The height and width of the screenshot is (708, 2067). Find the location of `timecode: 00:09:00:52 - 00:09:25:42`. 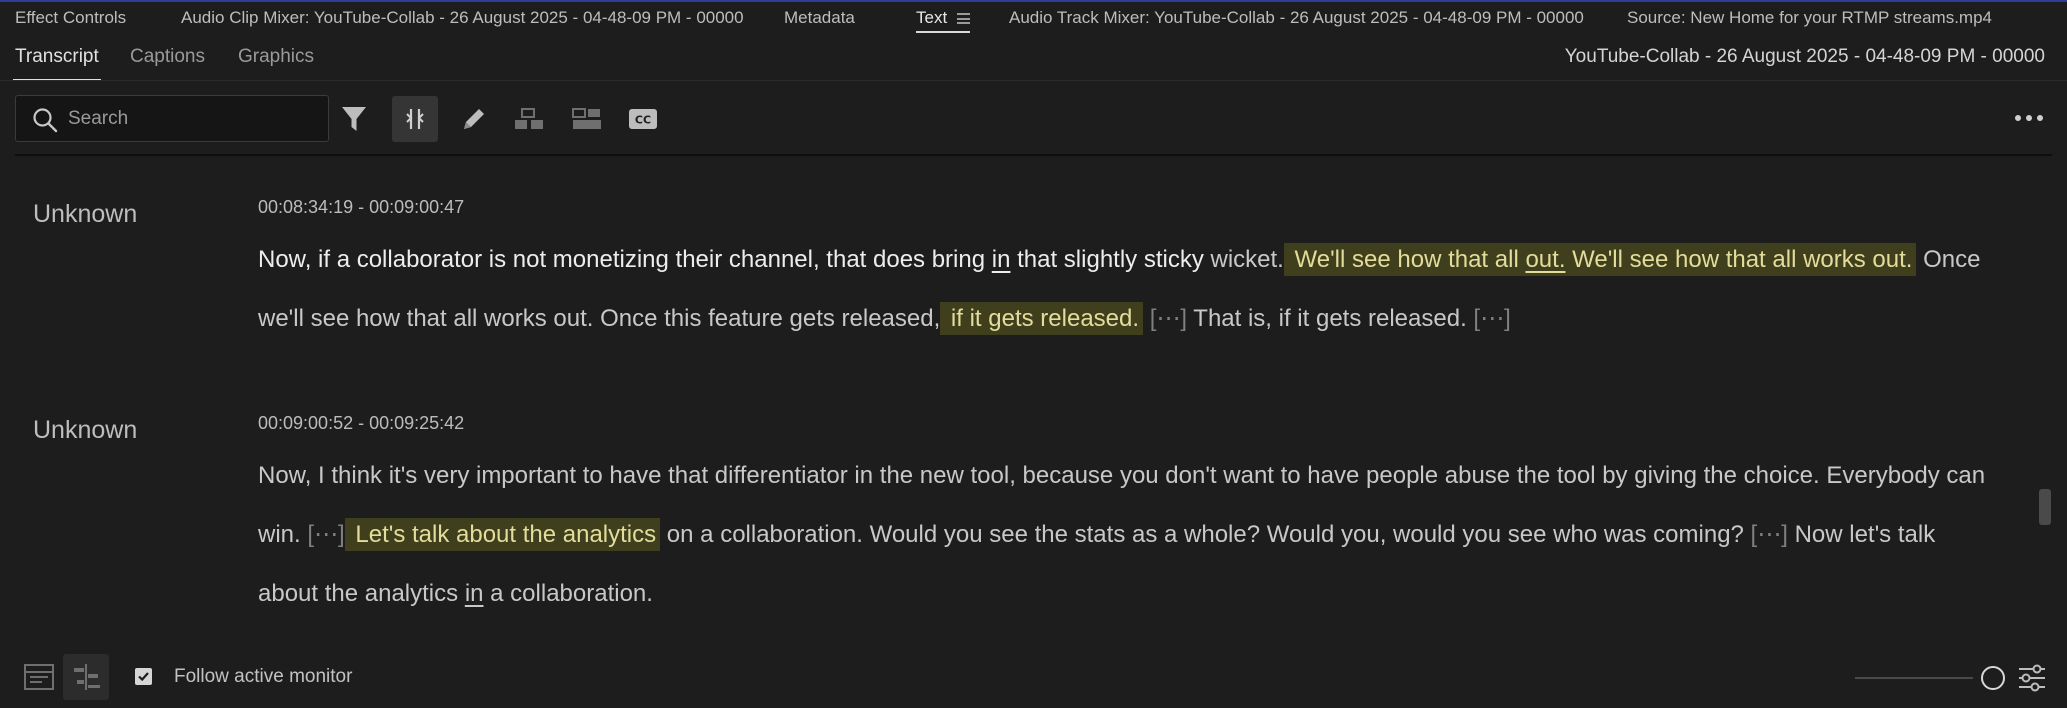

timecode: 00:09:00:52 - 00:09:25:42 is located at coordinates (361, 423).